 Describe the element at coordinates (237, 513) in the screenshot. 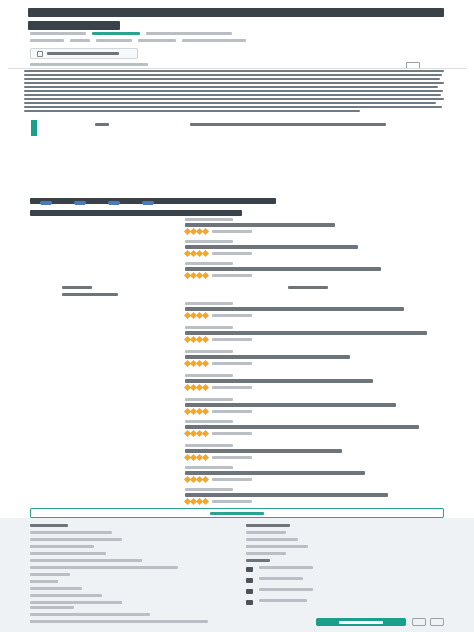

I see `show-more-button` at that location.